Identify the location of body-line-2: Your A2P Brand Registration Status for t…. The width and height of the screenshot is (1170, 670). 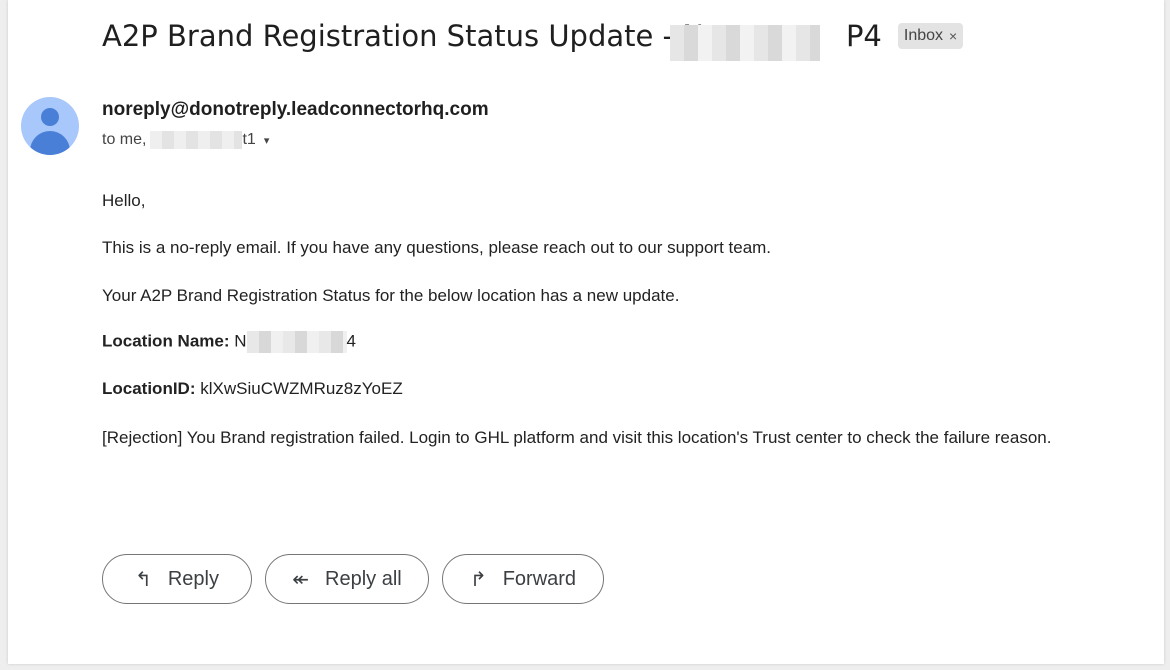
(391, 295).